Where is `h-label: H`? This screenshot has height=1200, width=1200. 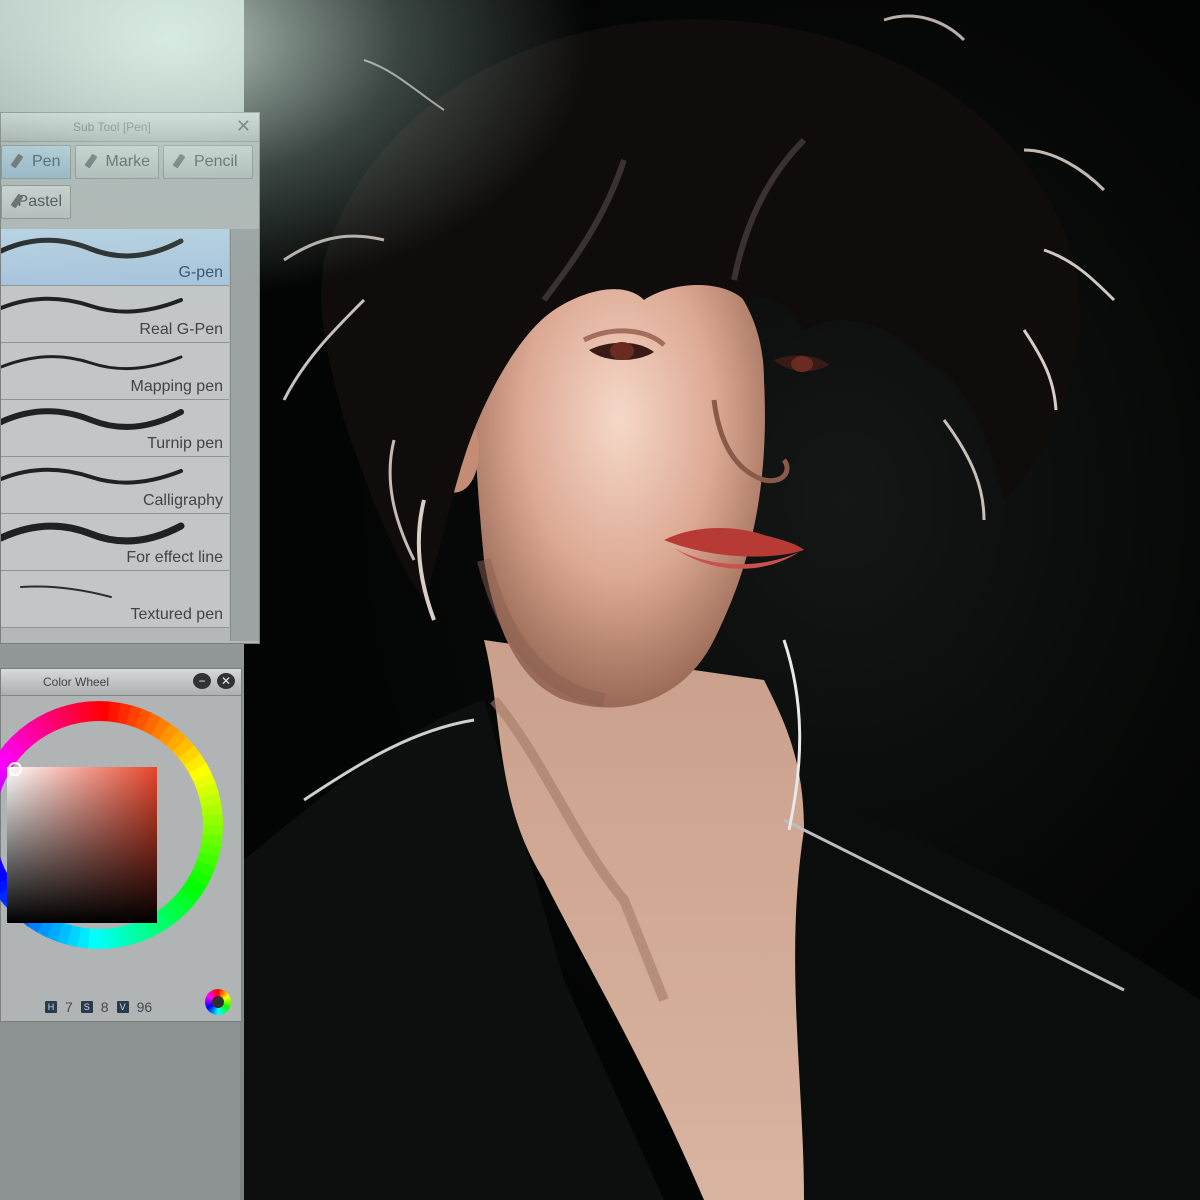 h-label: H is located at coordinates (51, 1007).